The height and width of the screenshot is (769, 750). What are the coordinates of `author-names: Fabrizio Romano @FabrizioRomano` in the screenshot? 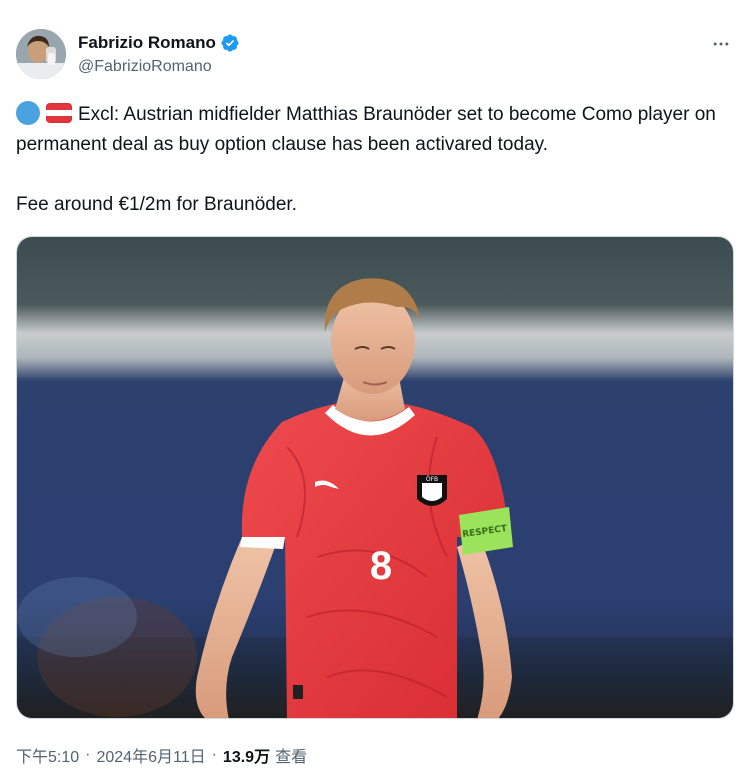 It's located at (159, 54).